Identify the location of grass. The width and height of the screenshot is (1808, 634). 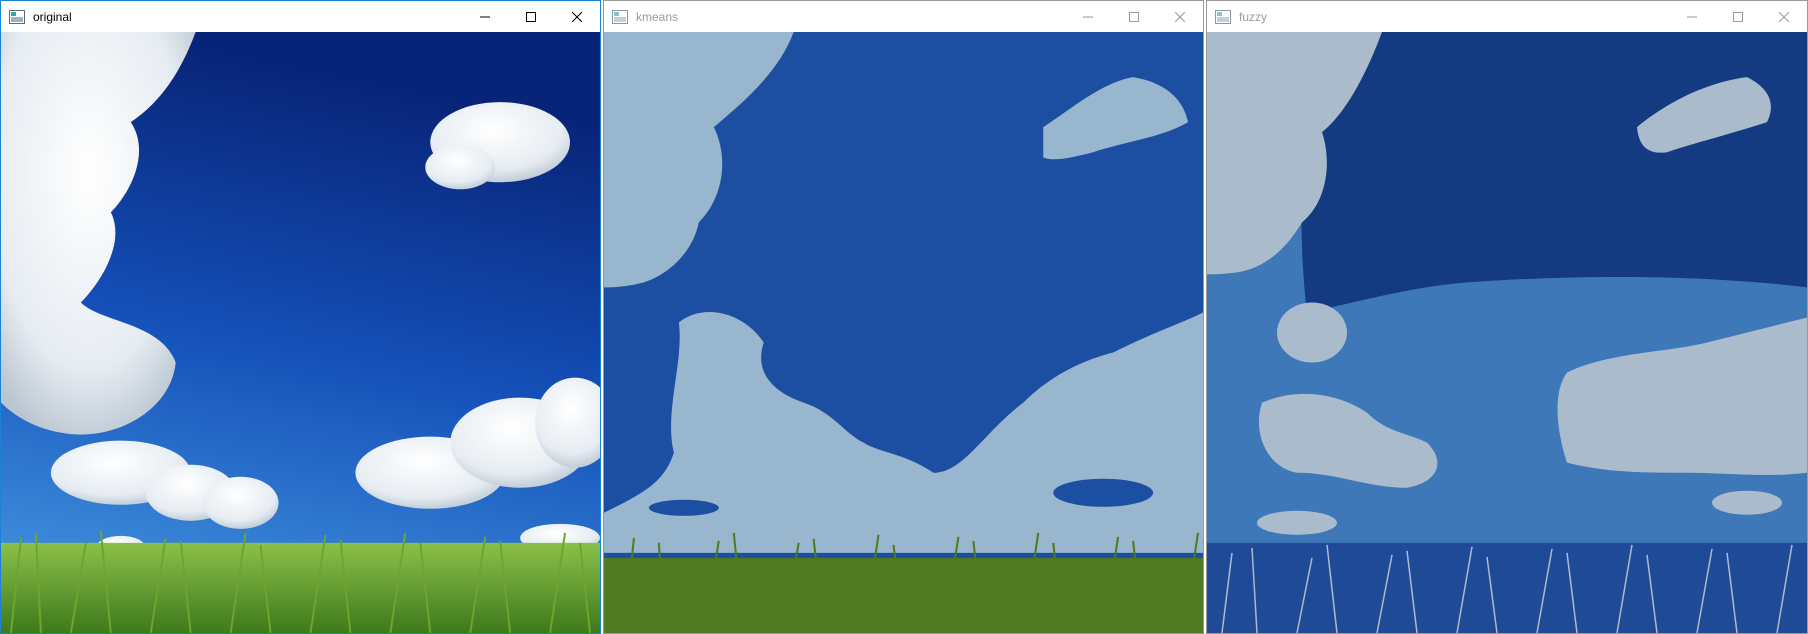
(300, 587).